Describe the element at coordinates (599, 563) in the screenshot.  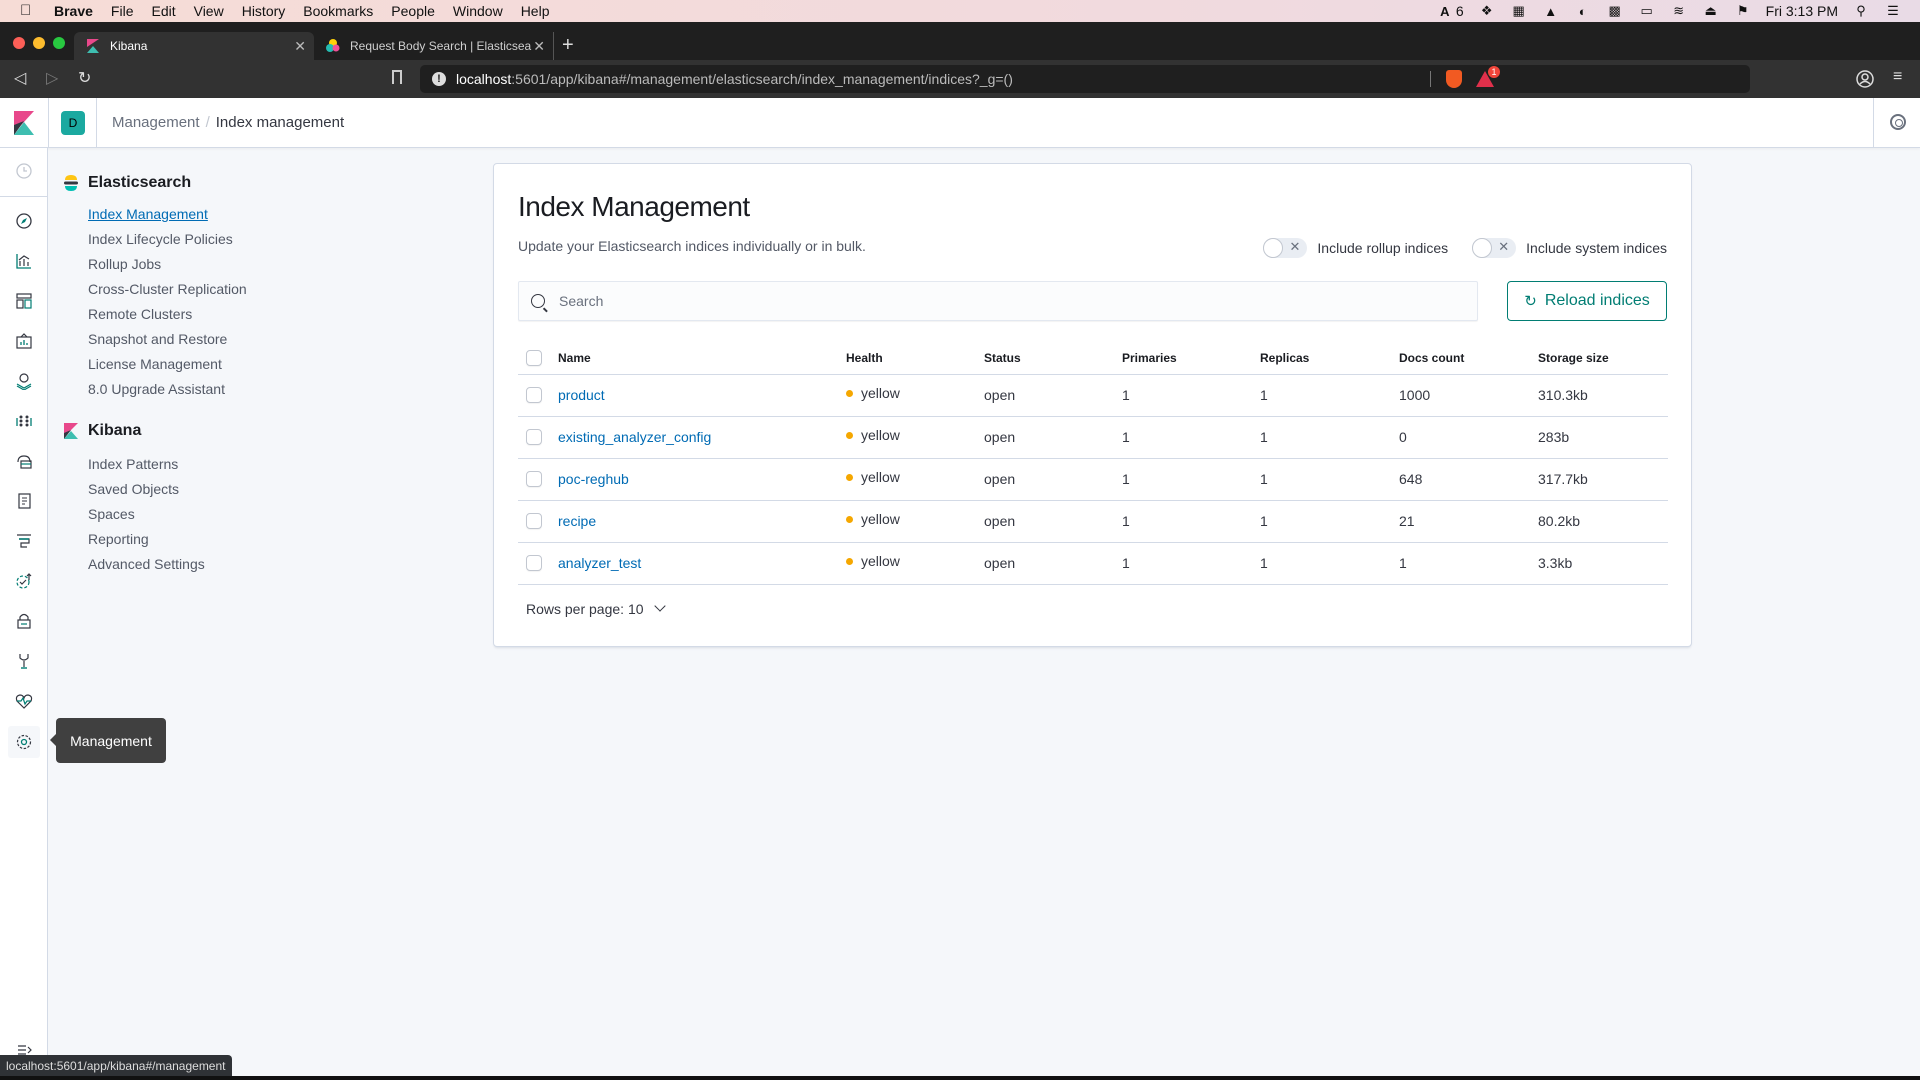
I see `index-name-link: analyzer_test` at that location.